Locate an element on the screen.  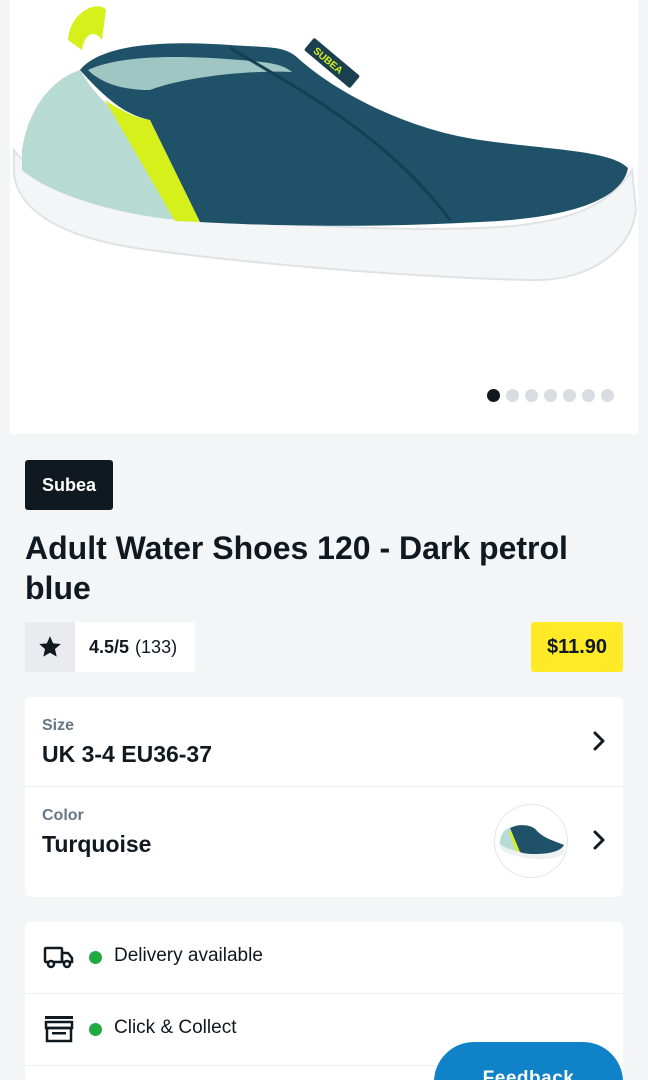
store-icon is located at coordinates (59, 1029).